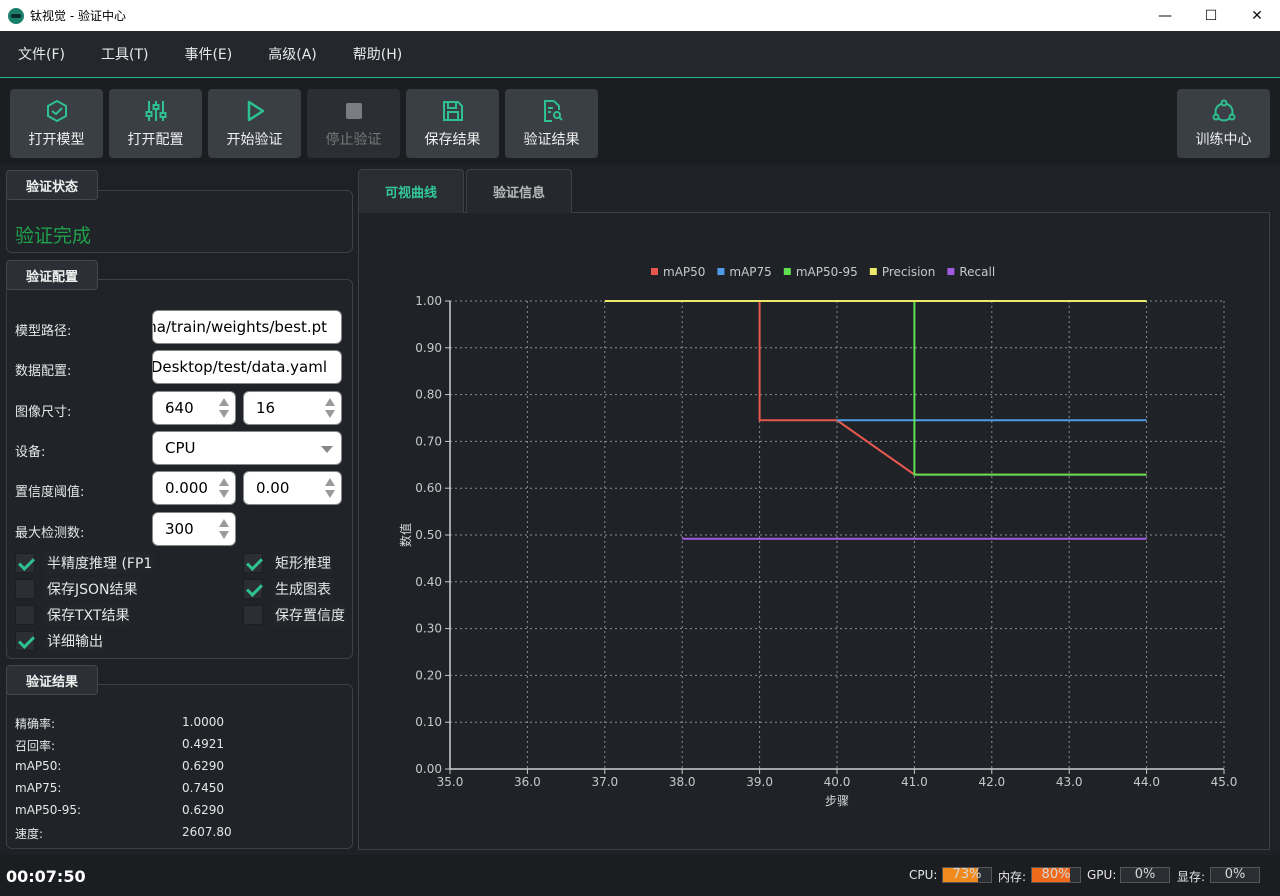 The width and height of the screenshot is (1280, 896). I want to click on x-tick-label: 41.0, so click(914, 782).